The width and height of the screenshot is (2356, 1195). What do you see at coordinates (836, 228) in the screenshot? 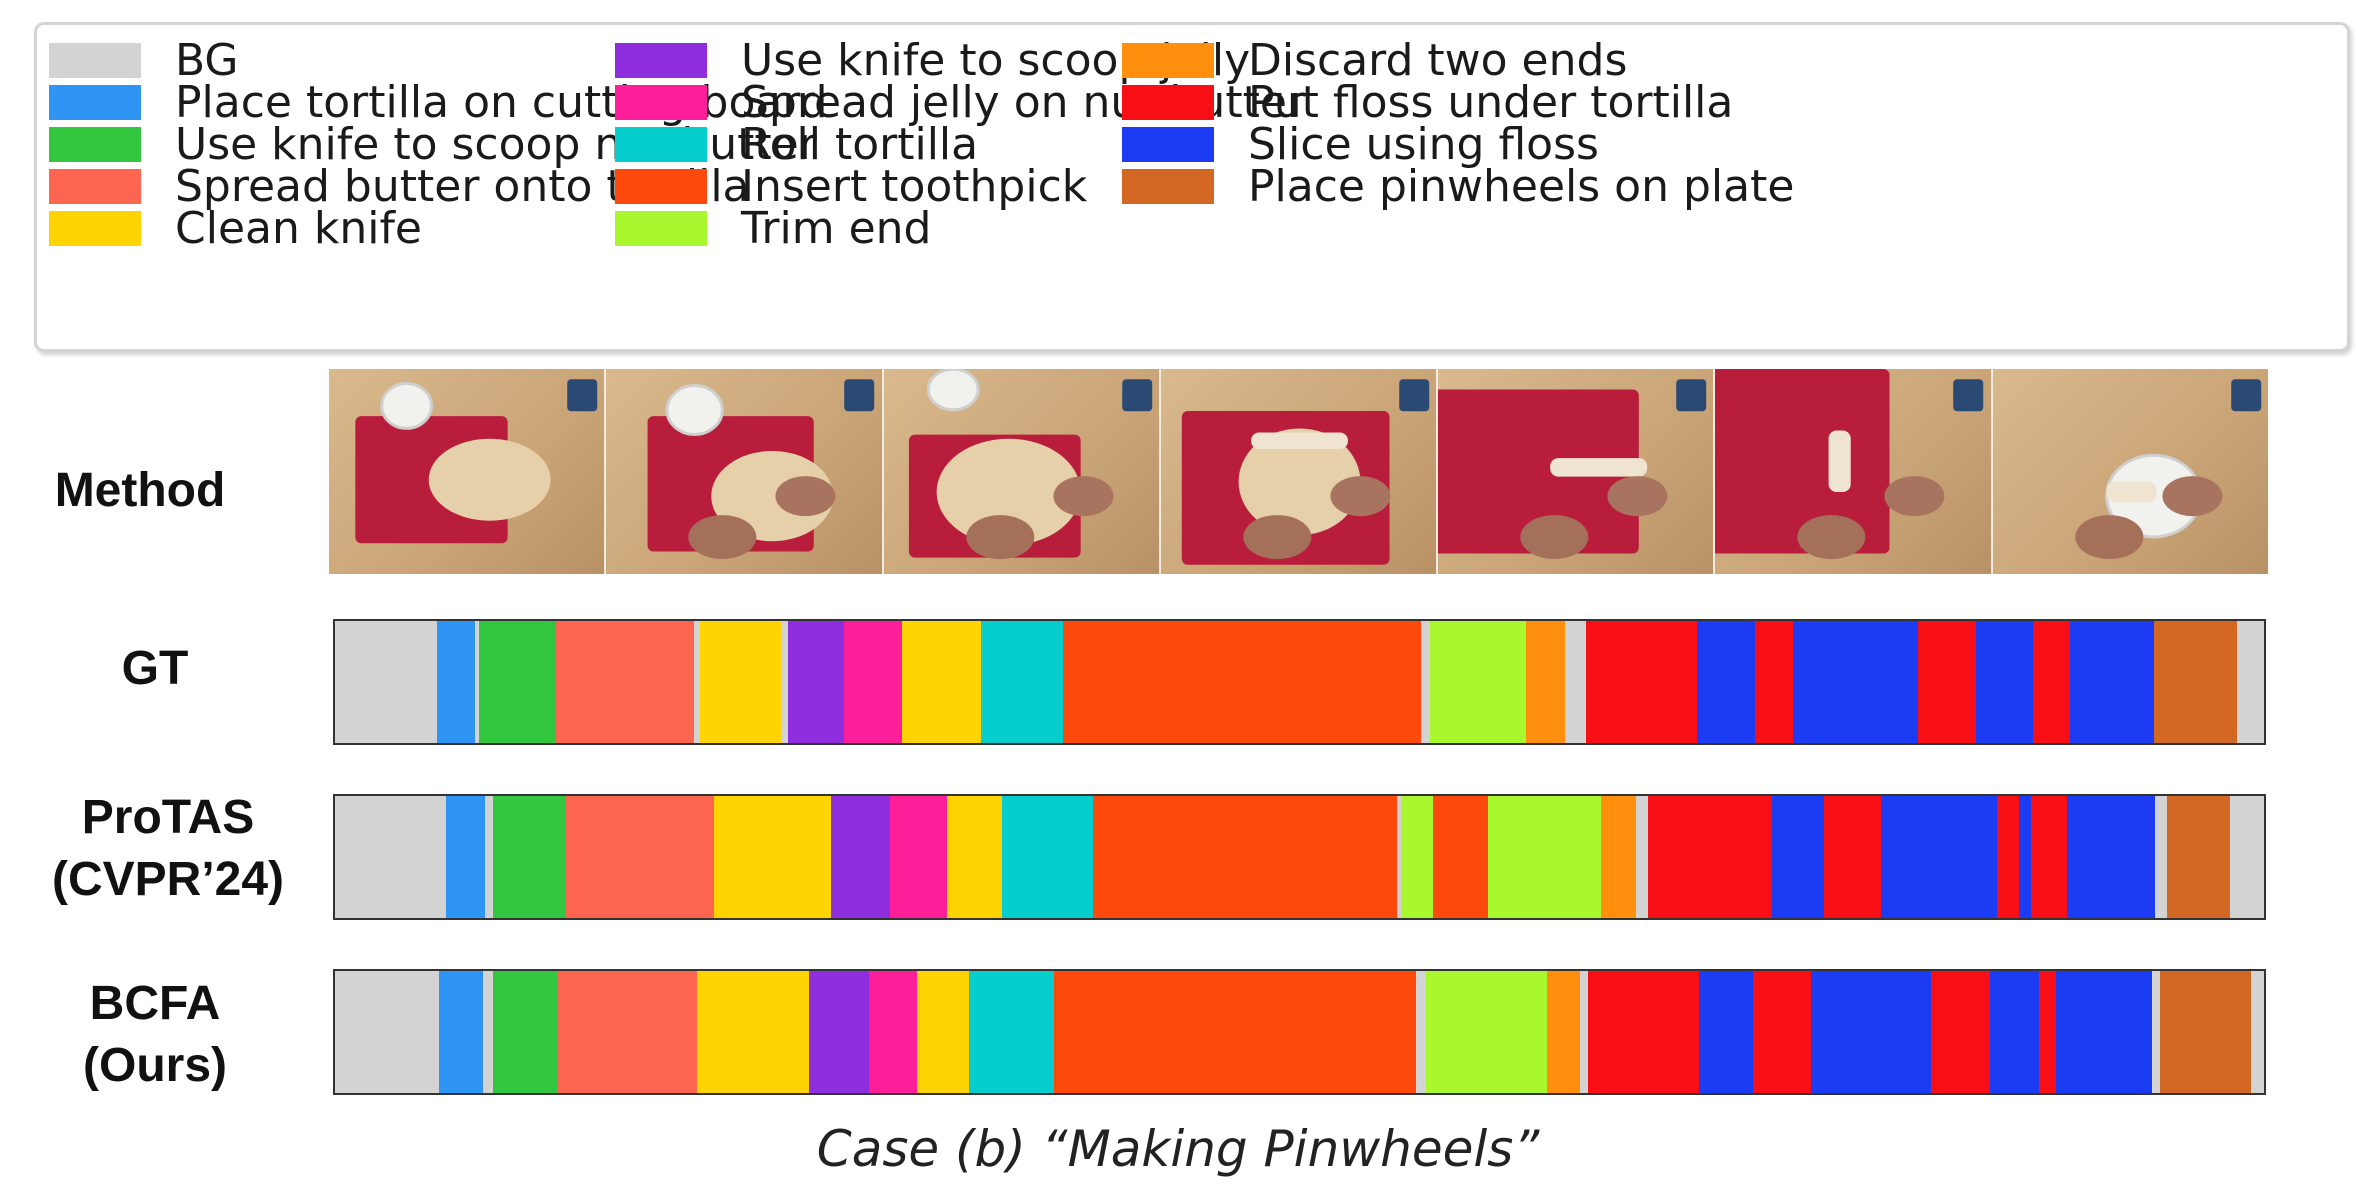
I see `legend-label: Trim end` at bounding box center [836, 228].